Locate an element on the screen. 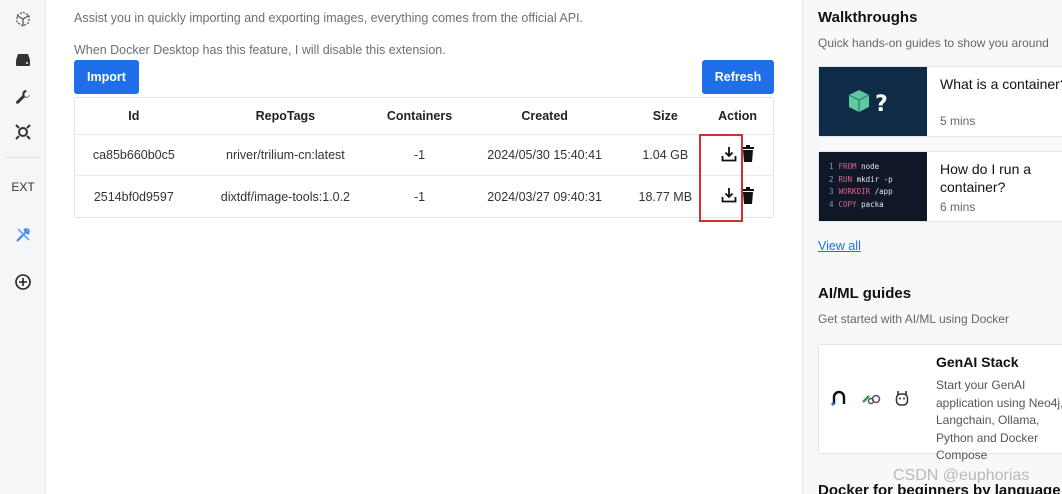  csdn-watermark: CSDN @euphorias is located at coordinates (961, 475).